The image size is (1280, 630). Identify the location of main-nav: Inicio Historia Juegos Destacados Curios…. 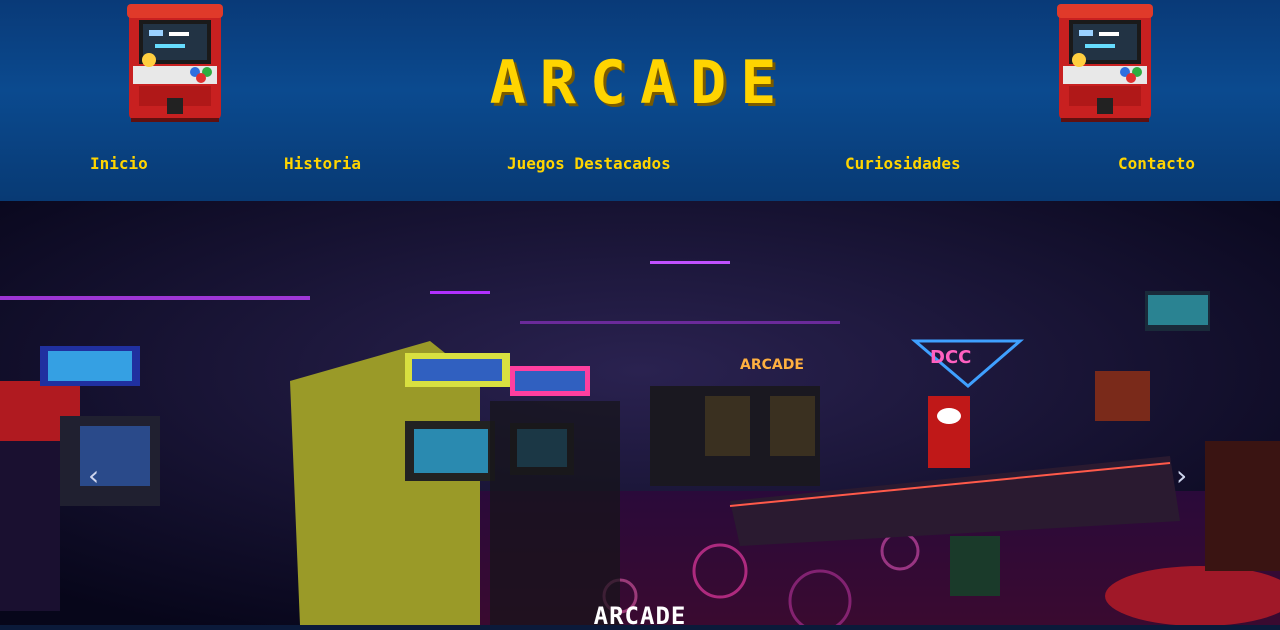
(640, 166).